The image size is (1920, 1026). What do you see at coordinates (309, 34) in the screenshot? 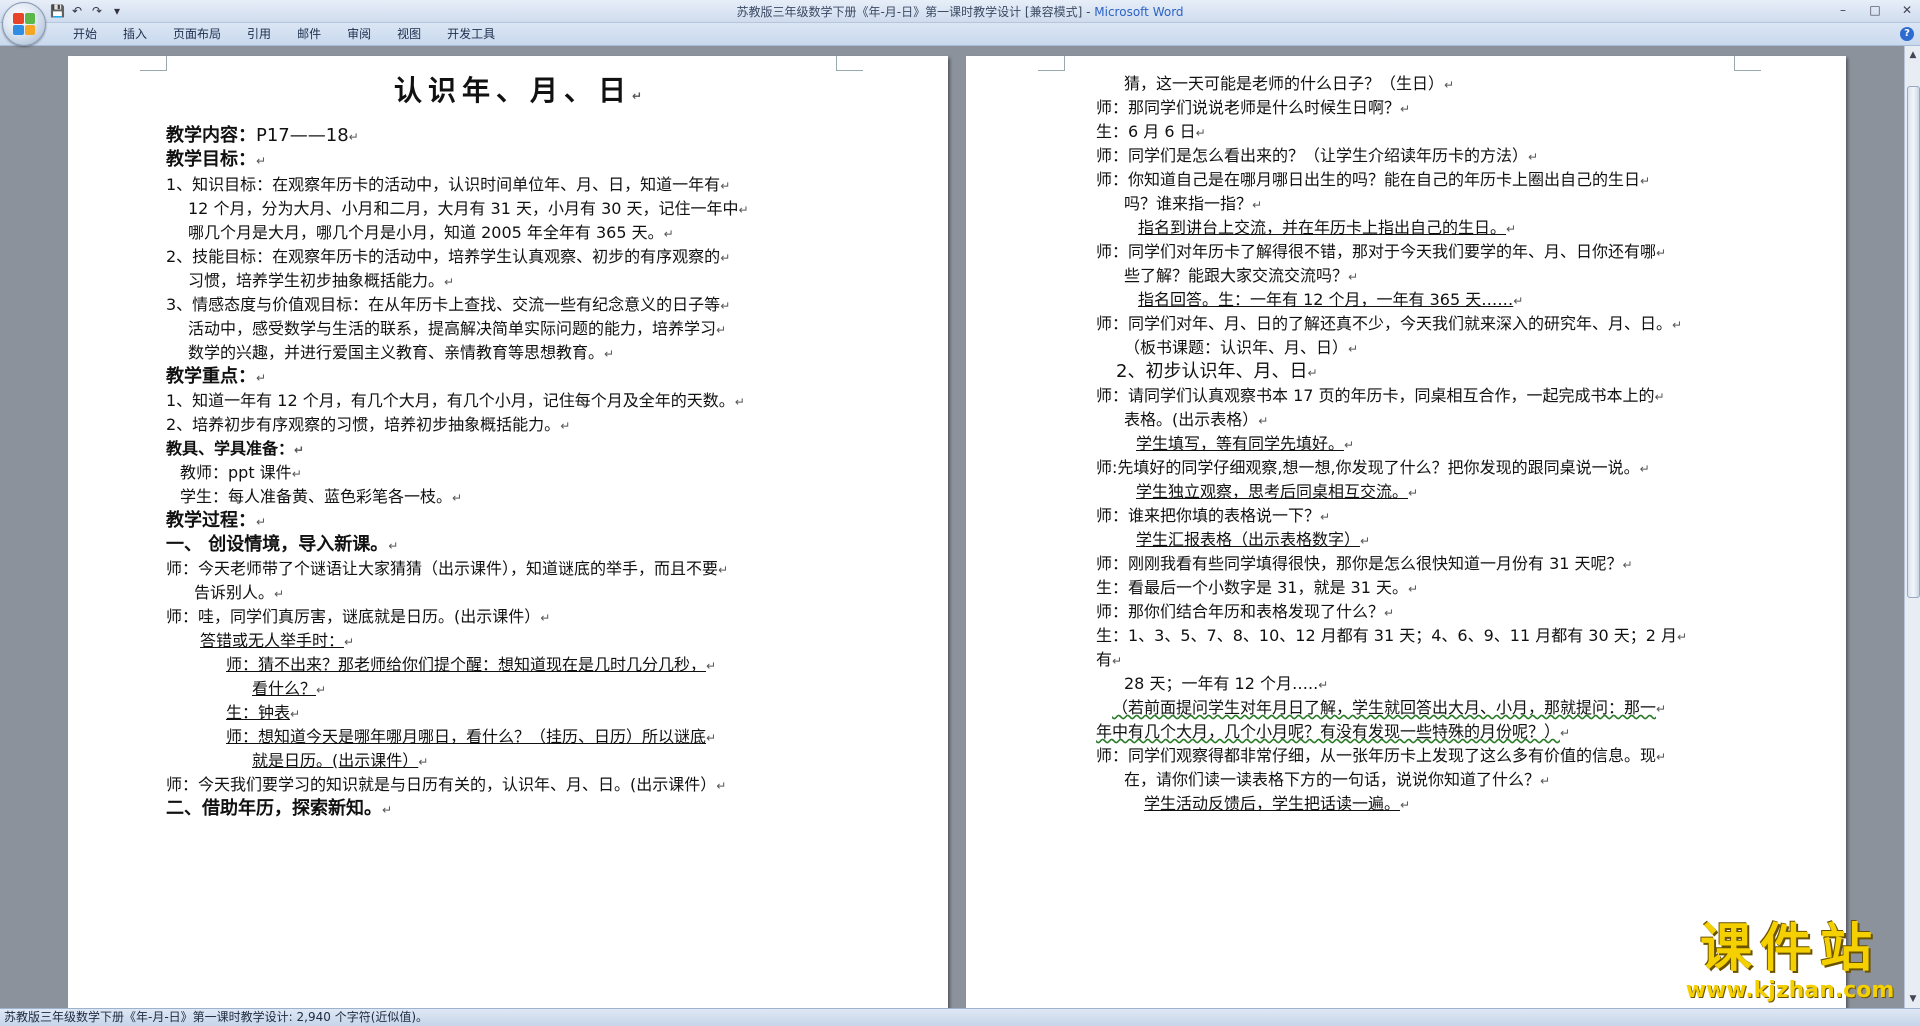
I see `ribbon-tab: 邮件` at bounding box center [309, 34].